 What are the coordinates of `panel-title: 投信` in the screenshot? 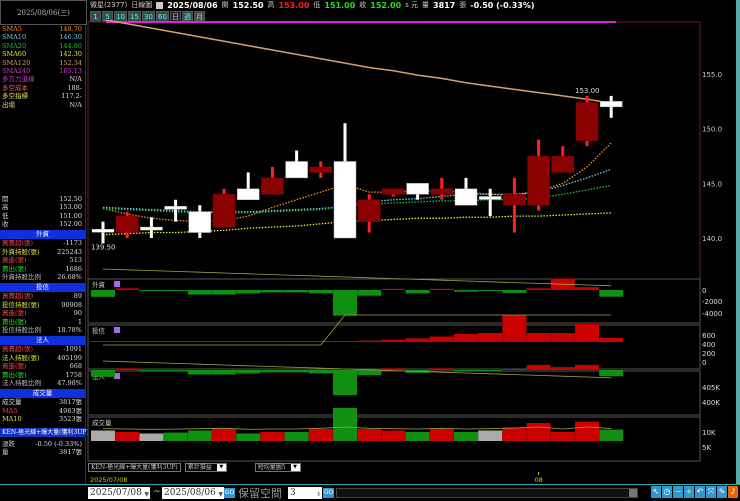 It's located at (99, 330).